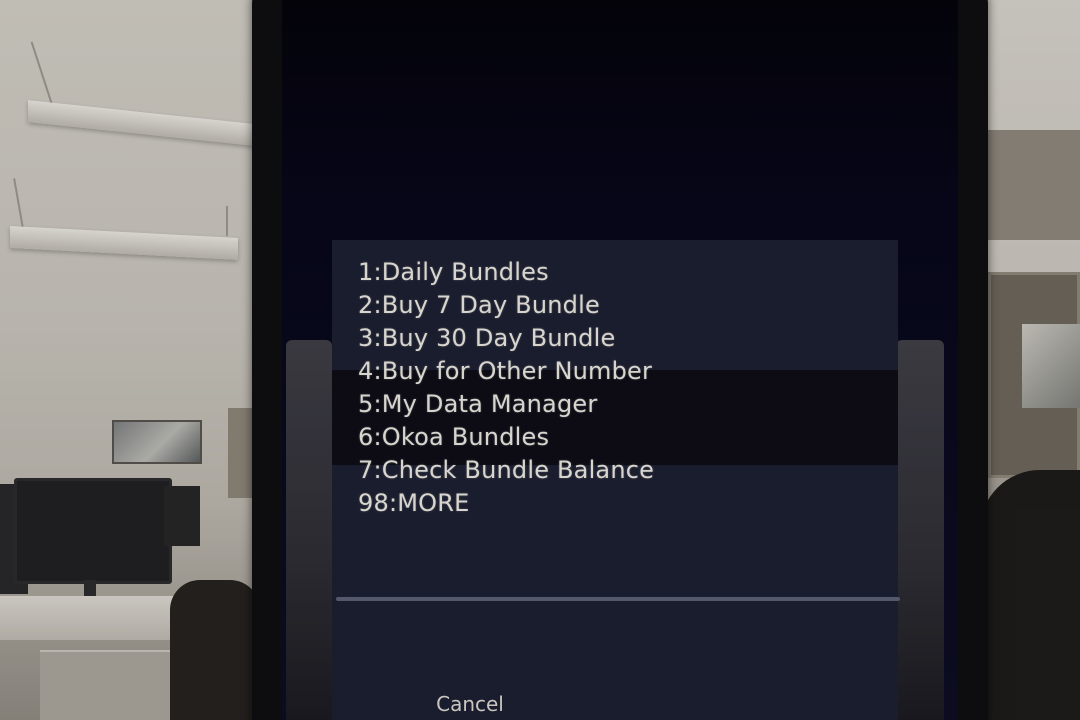 The height and width of the screenshot is (720, 1080). Describe the element at coordinates (618, 578) in the screenshot. I see `ussd-reply-input` at that location.